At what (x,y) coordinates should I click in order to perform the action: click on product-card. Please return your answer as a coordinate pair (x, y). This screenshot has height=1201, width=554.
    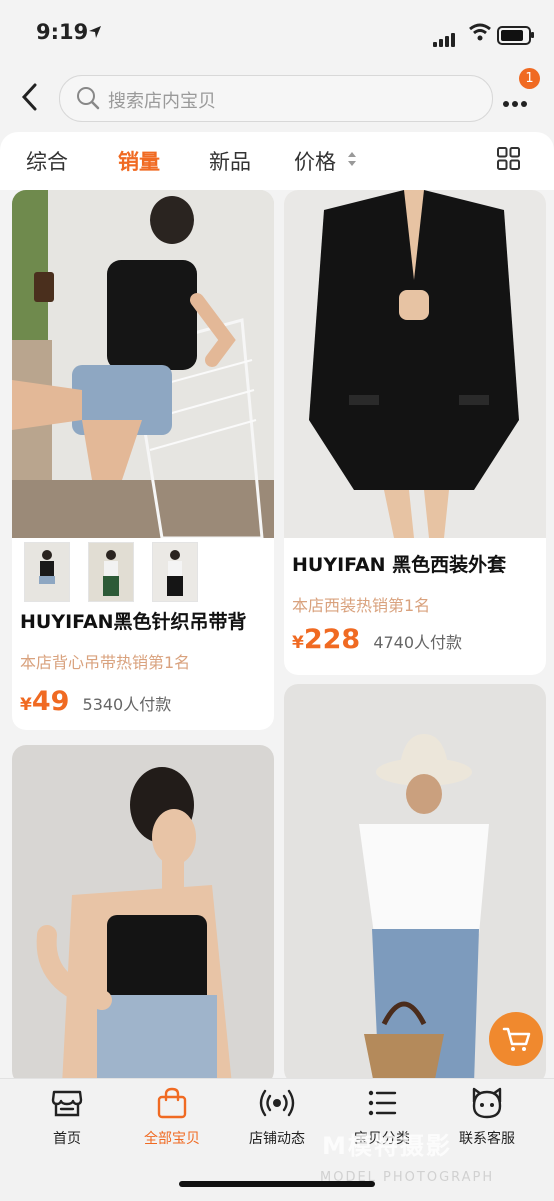
    Looking at the image, I should click on (143, 915).